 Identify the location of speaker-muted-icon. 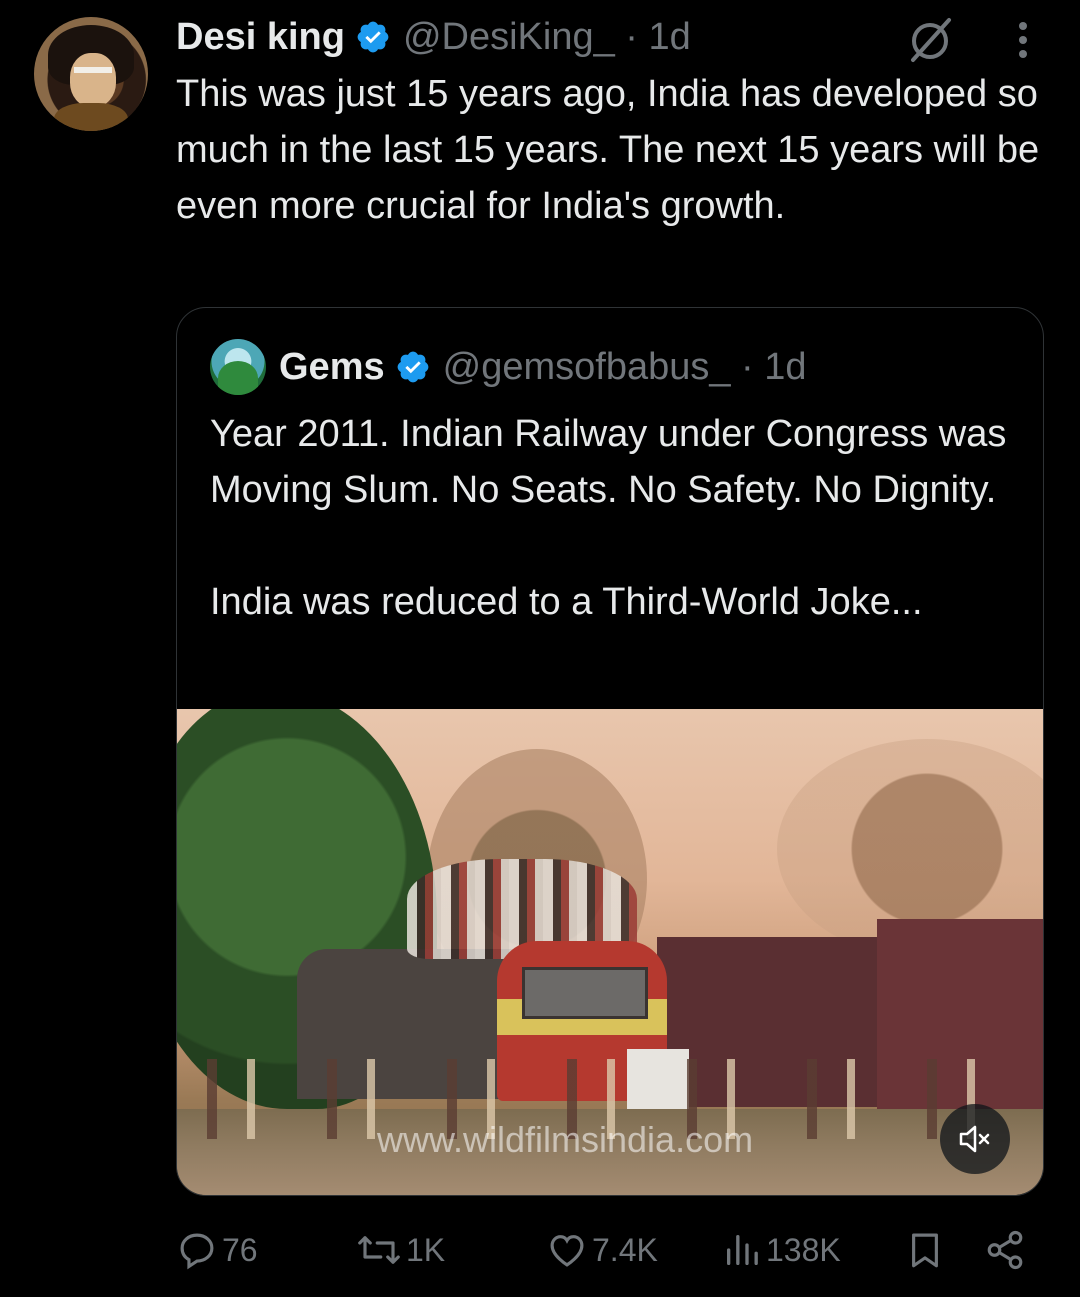
(974, 1139).